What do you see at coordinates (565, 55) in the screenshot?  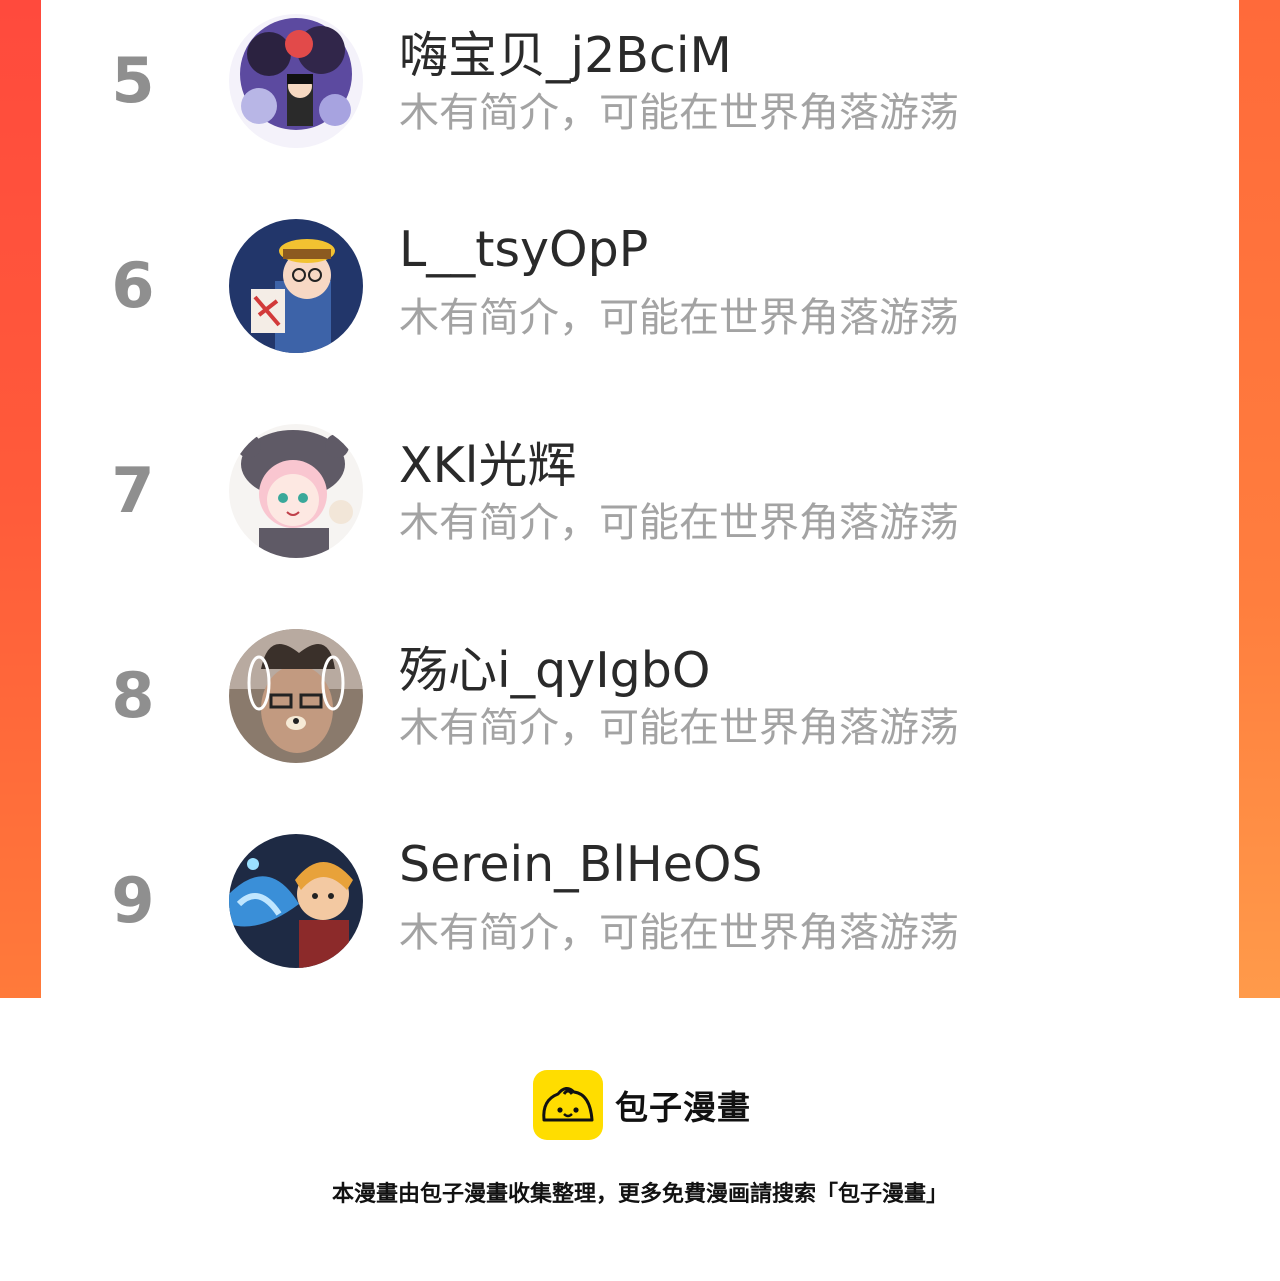 I see `username: 嗨宝贝_j2BciM` at bounding box center [565, 55].